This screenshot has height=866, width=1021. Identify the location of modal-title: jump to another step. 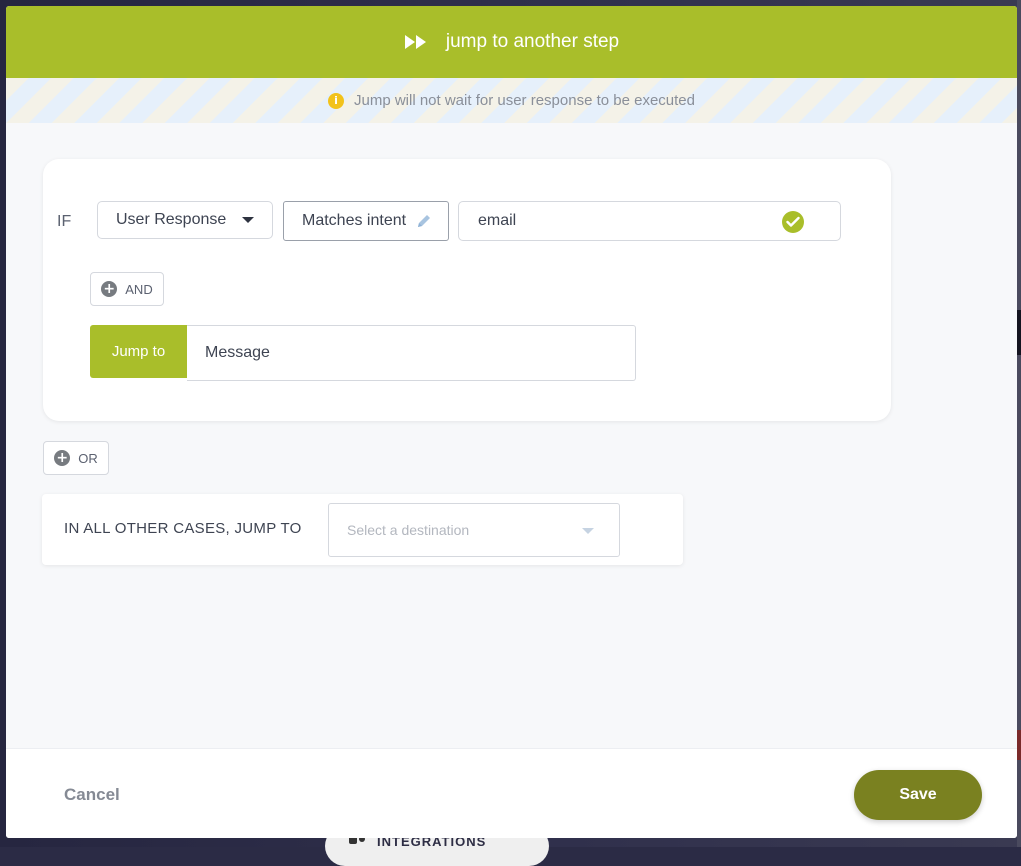
(532, 41).